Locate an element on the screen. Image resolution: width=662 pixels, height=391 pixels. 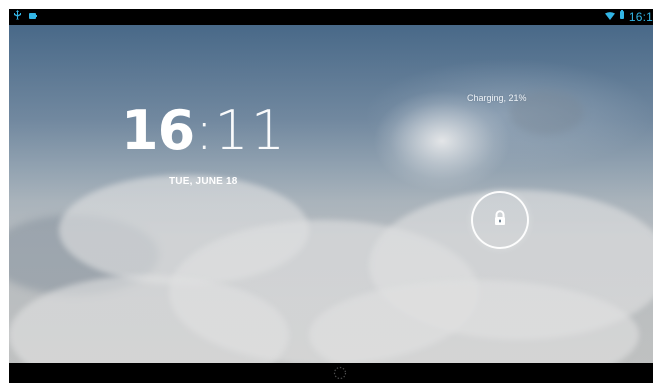
navigation-bar is located at coordinates (331, 373).